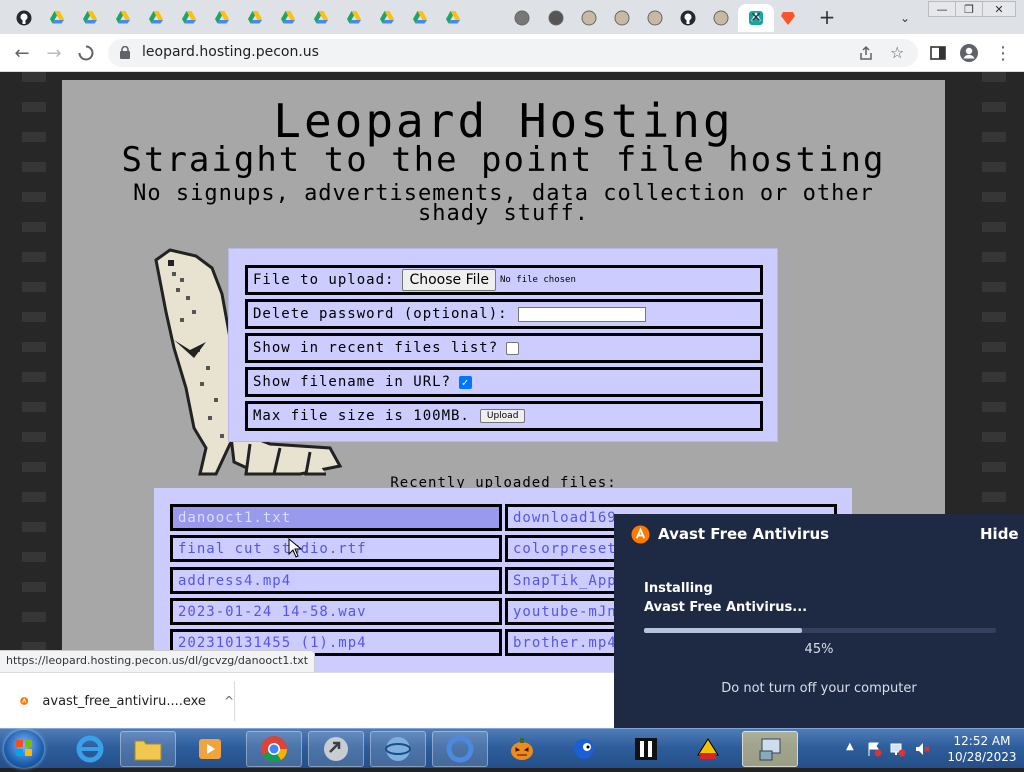  I want to click on loading-spinner-icon, so click(86, 53).